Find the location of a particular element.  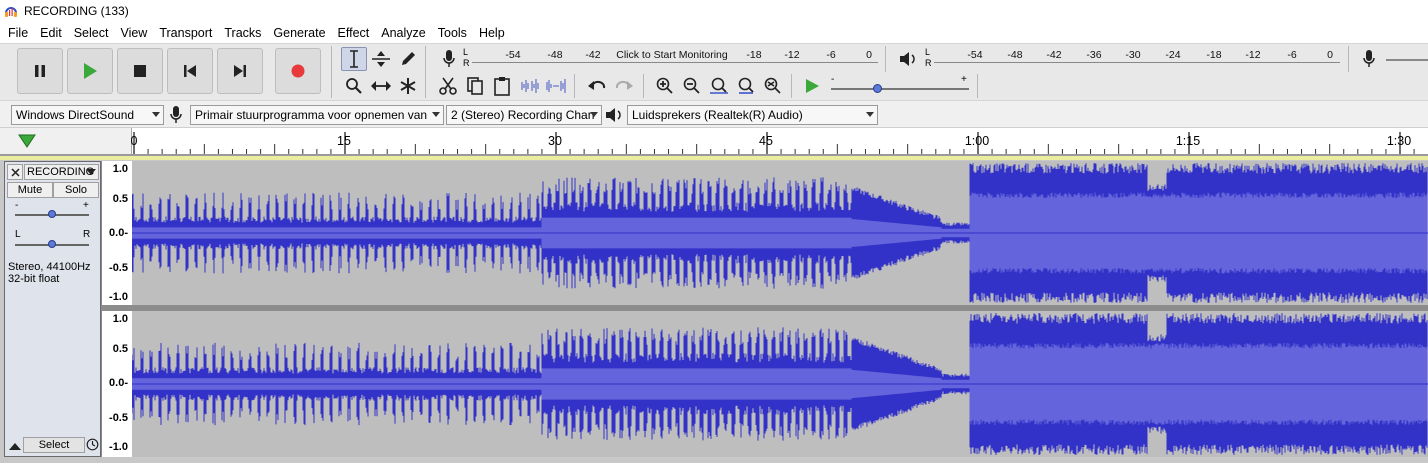

ruler-label: 15 is located at coordinates (344, 141).